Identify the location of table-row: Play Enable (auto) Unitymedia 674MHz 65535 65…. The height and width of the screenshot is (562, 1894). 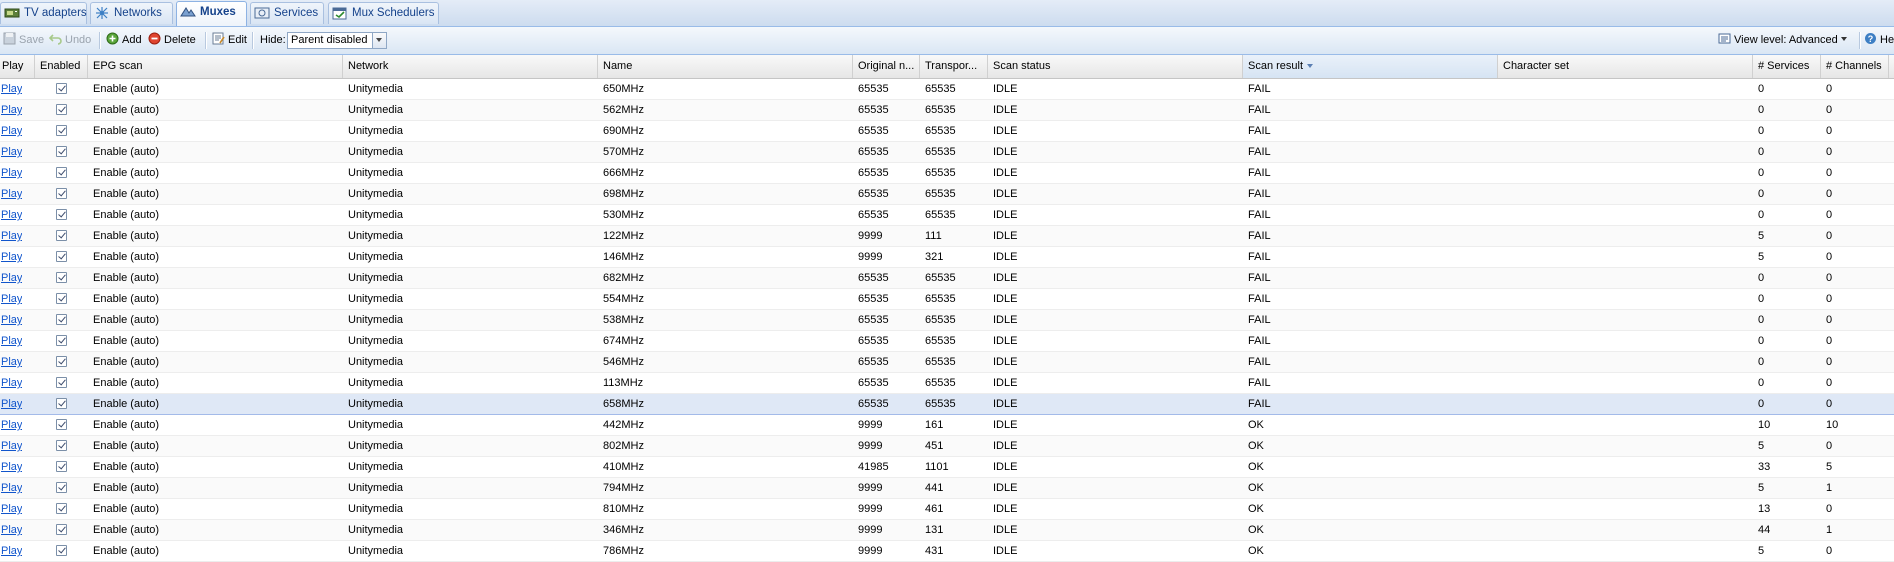
(947, 341).